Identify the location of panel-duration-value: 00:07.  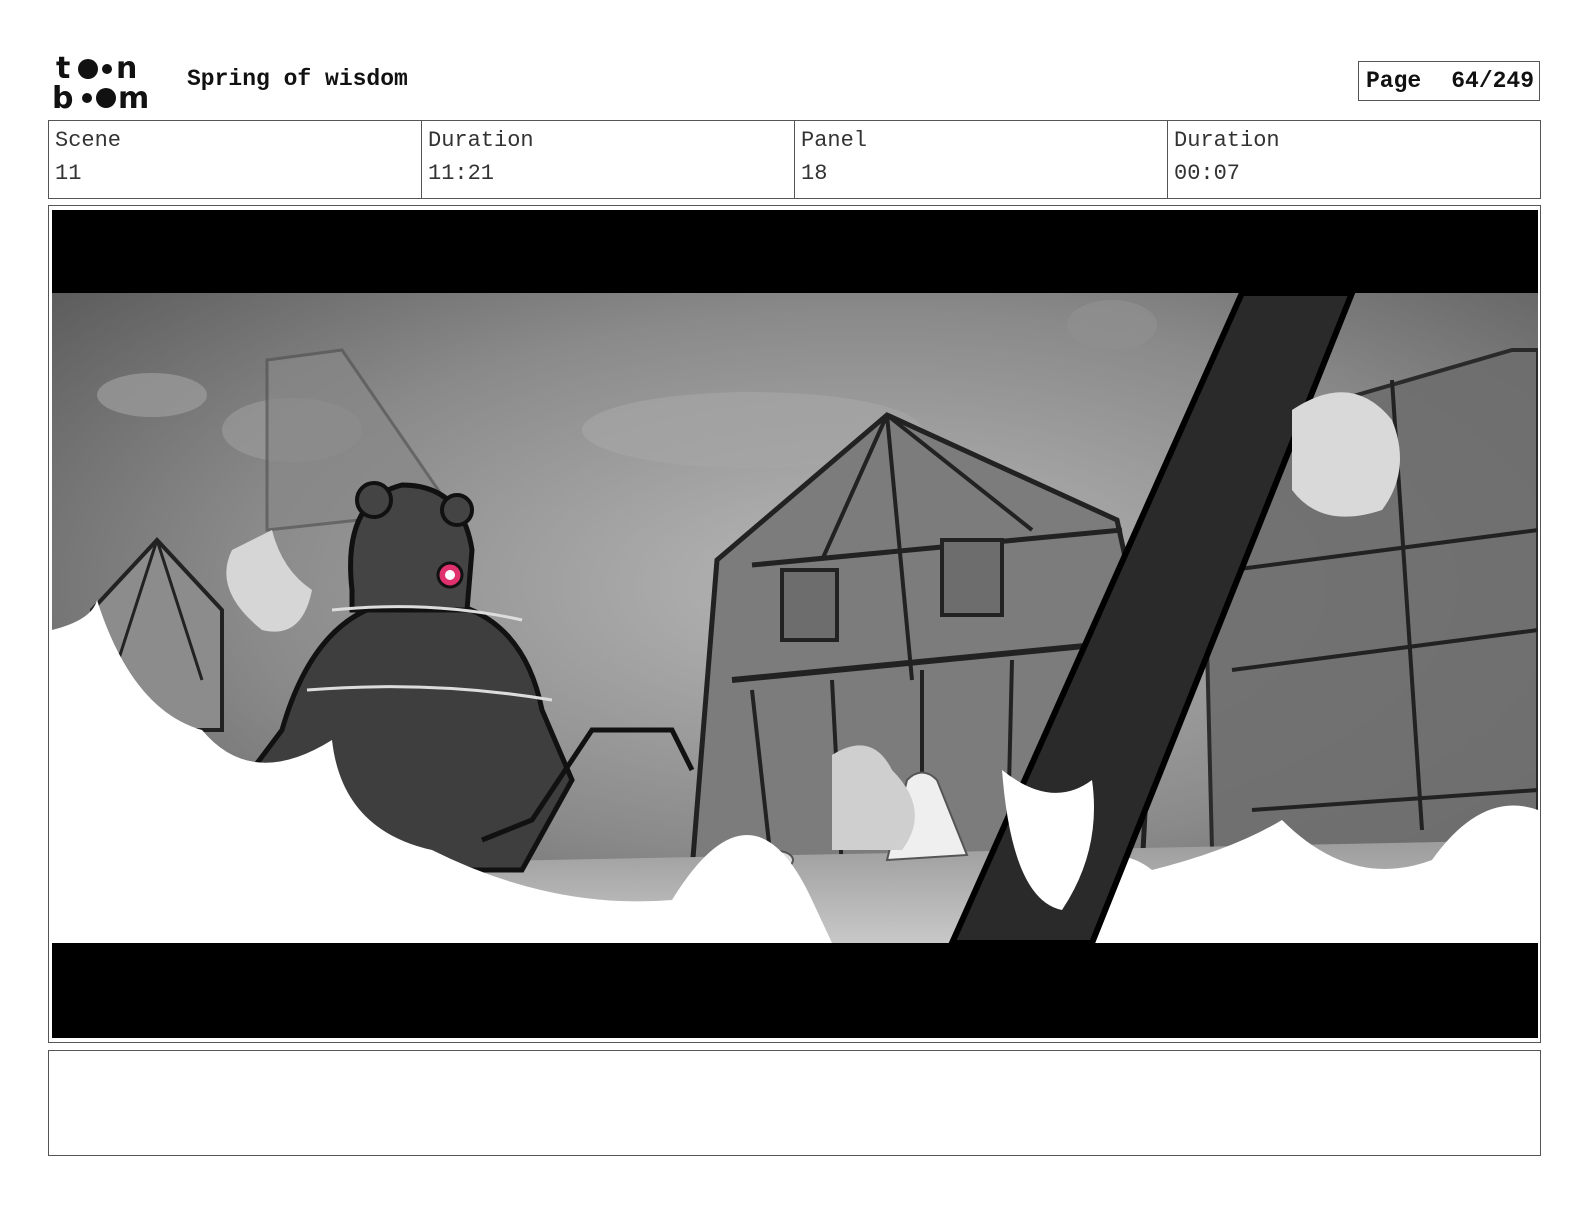
(1207, 173).